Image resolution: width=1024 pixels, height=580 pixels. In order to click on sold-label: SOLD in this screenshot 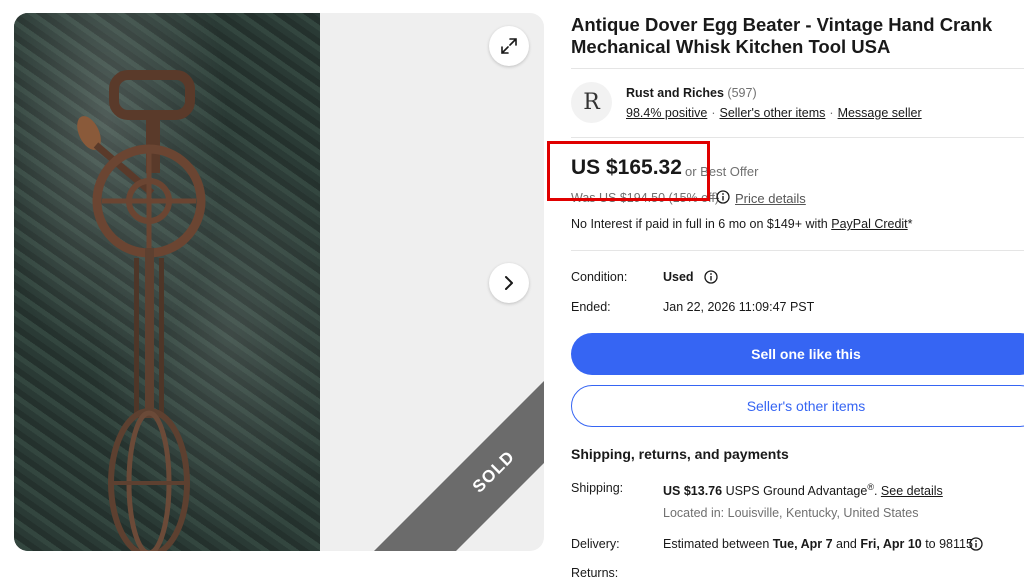, I will do `click(493, 471)`.